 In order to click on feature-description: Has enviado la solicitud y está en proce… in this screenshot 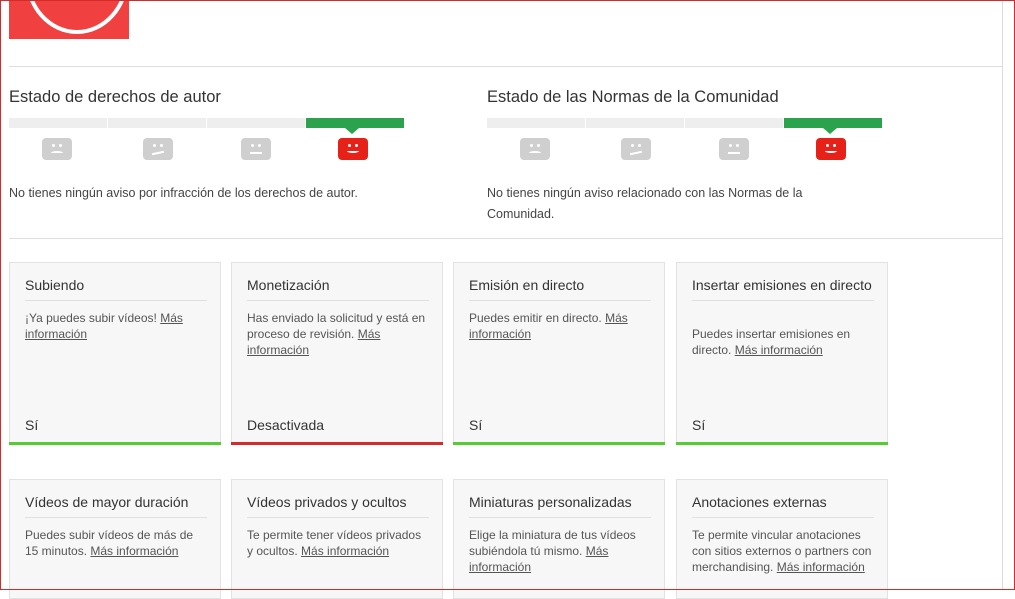, I will do `click(336, 334)`.